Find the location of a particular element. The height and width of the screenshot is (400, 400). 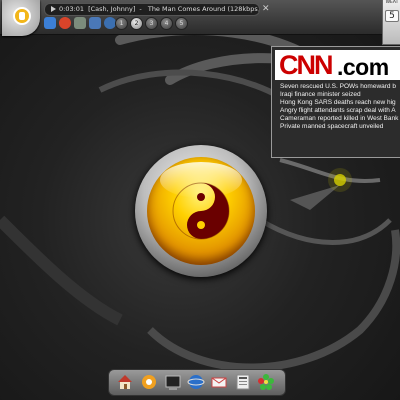

weather-applet: WEAT 5 is located at coordinates (391, 22).